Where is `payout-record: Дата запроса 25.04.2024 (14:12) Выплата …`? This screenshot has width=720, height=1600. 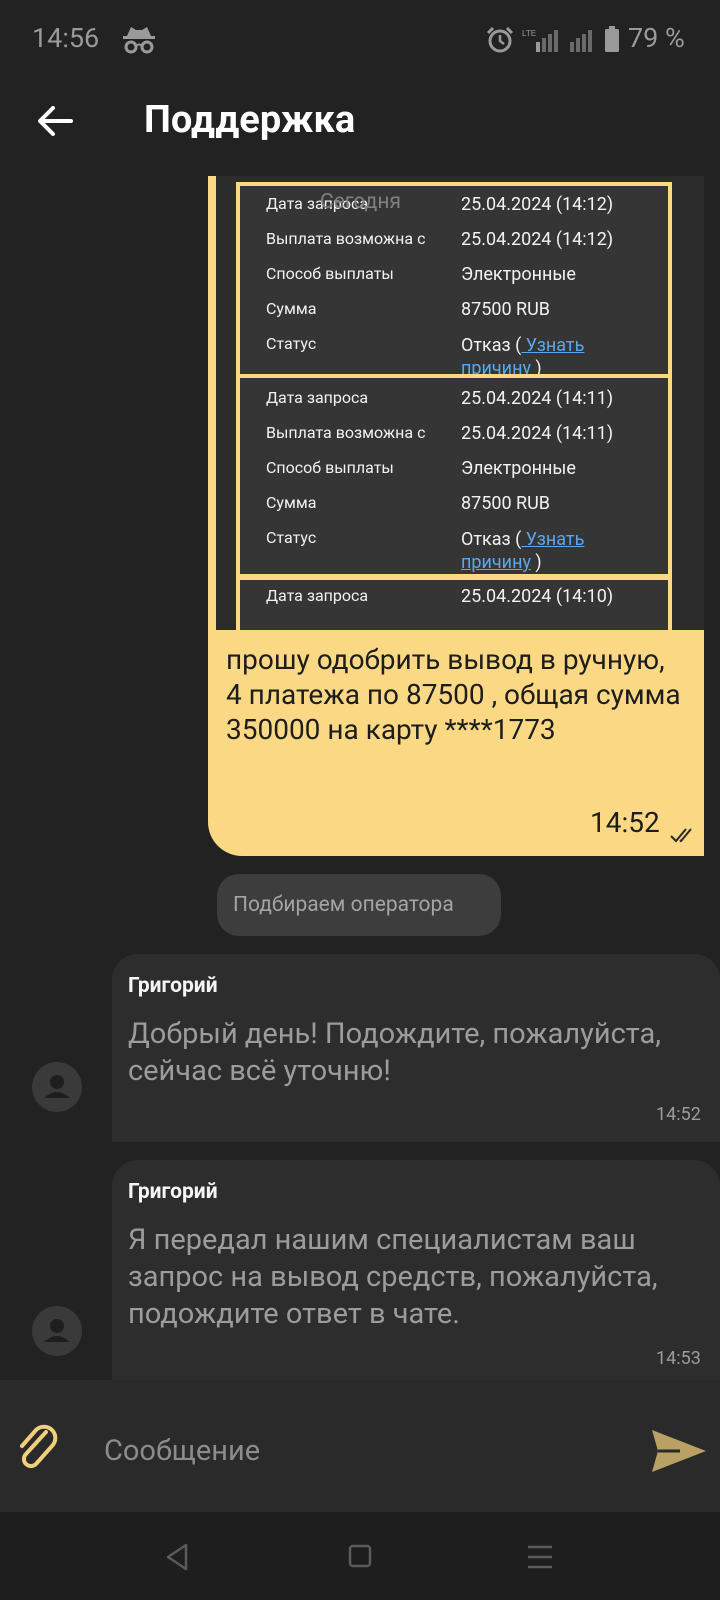
payout-record: Дата запроса 25.04.2024 (14:12) Выплата … is located at coordinates (454, 282).